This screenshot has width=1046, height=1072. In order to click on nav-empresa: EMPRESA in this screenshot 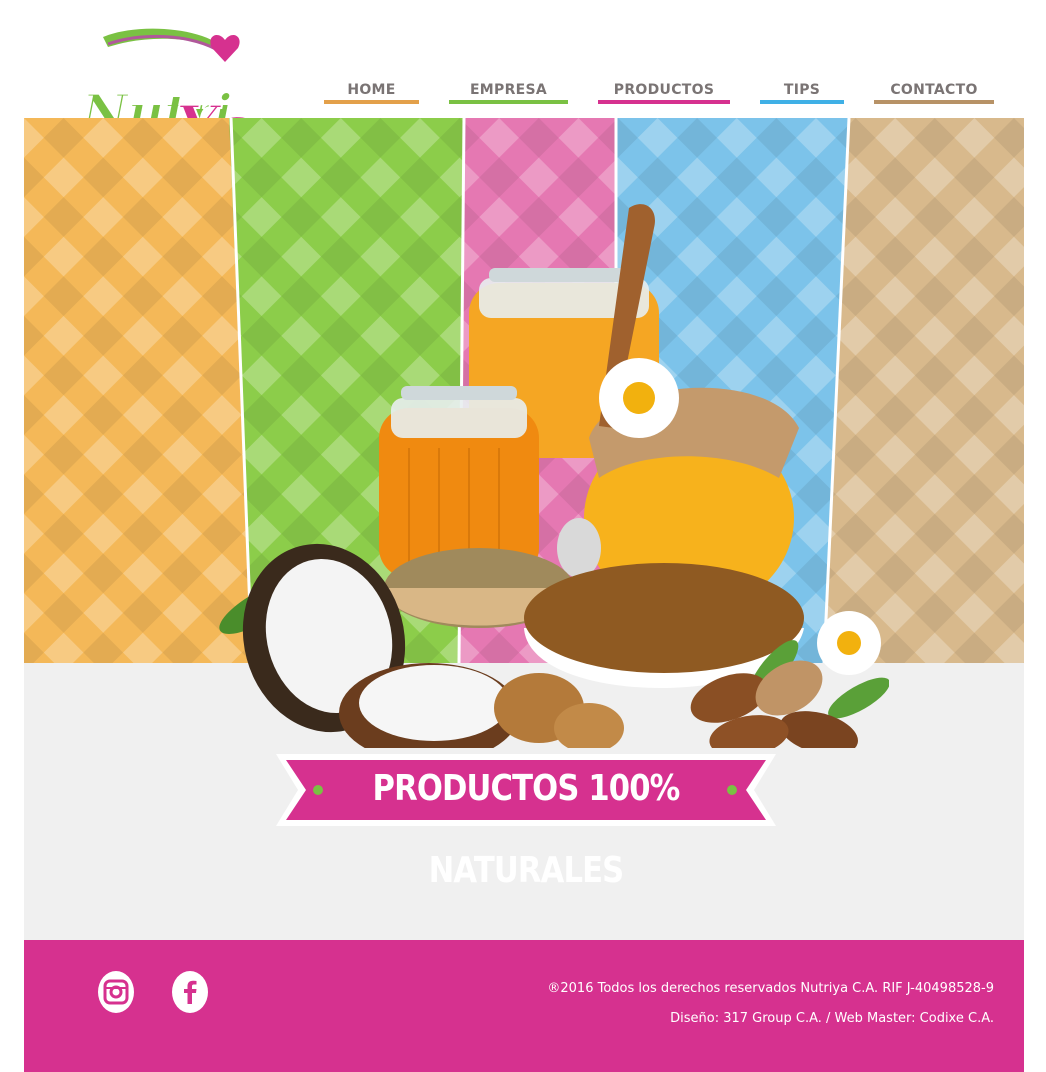, I will do `click(508, 91)`.